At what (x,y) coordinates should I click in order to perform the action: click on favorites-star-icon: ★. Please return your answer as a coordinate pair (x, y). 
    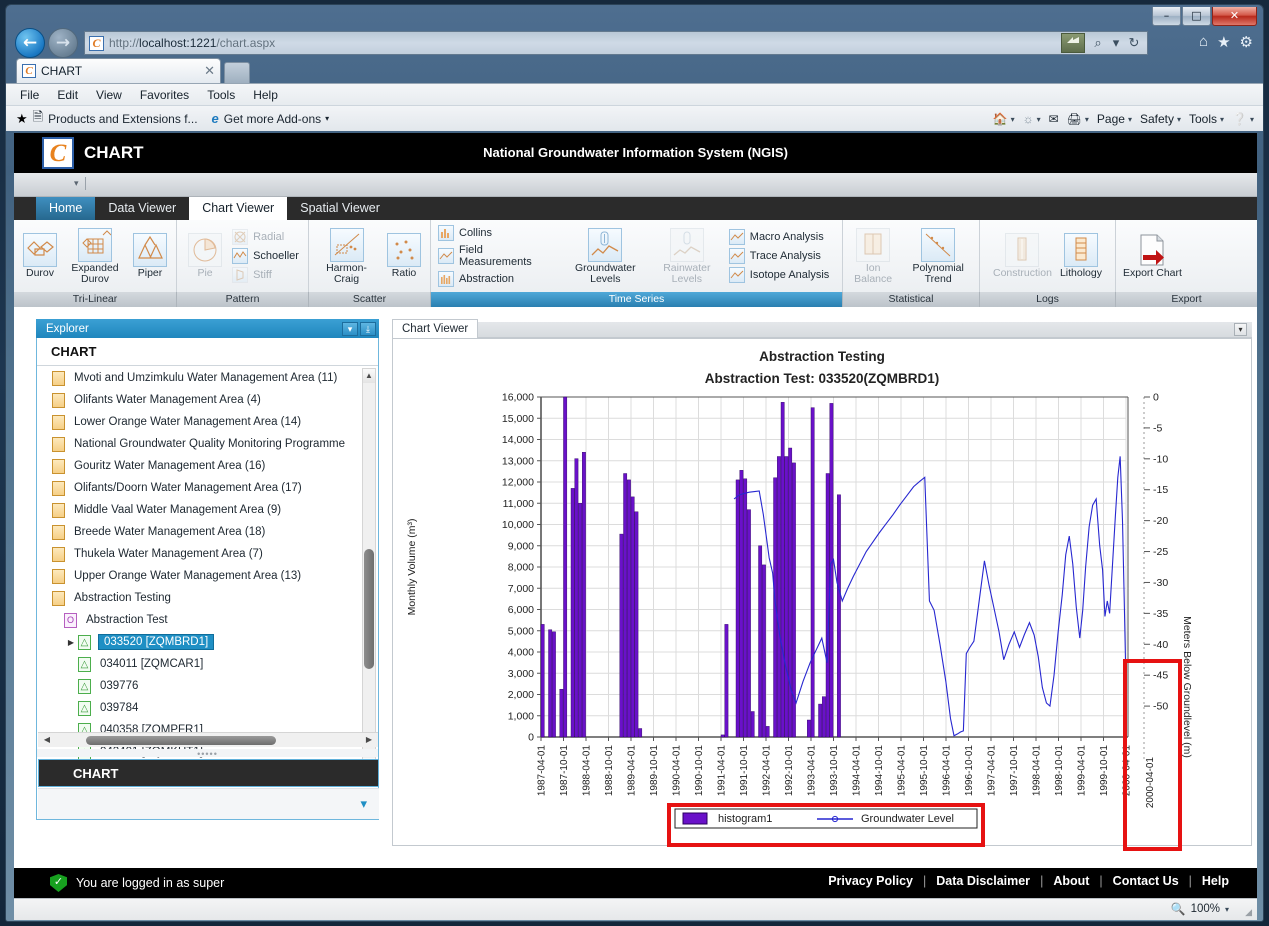
    Looking at the image, I should click on (1223, 42).